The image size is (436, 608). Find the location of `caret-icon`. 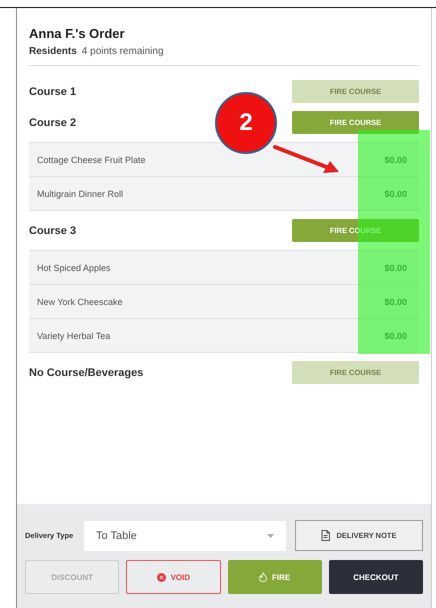

caret-icon is located at coordinates (270, 536).